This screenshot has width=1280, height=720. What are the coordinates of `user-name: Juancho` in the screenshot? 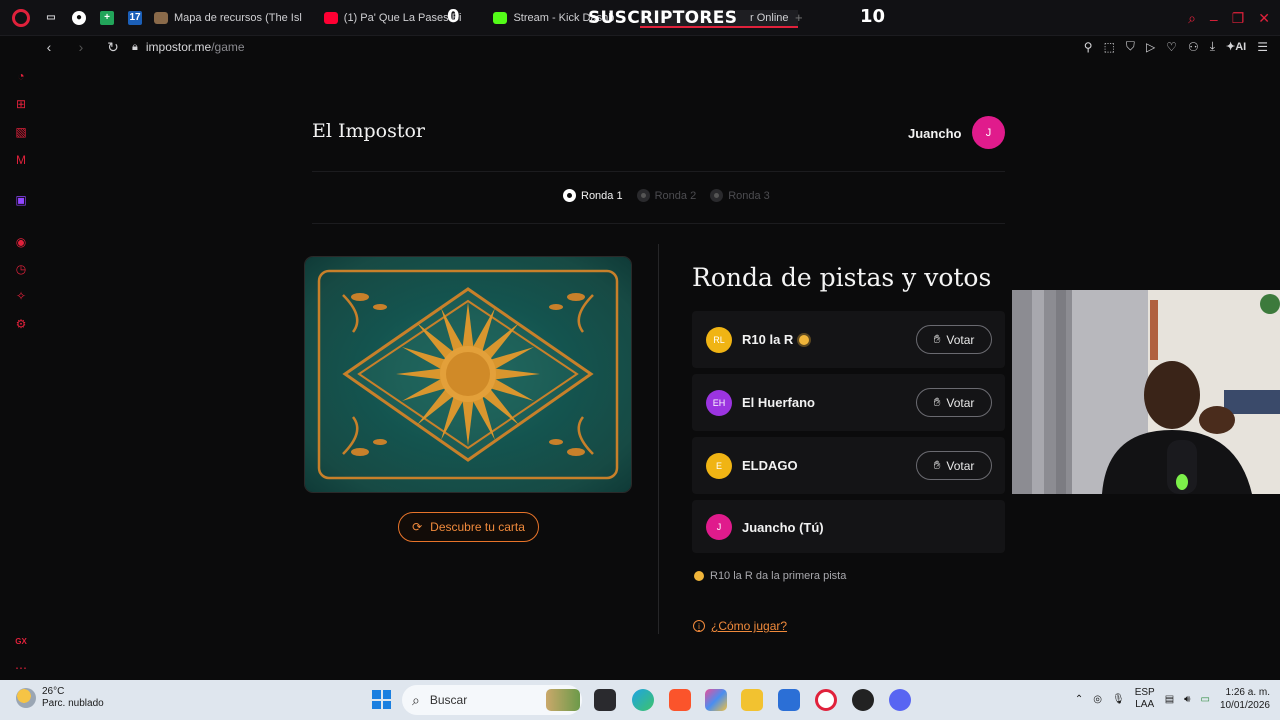 It's located at (935, 133).